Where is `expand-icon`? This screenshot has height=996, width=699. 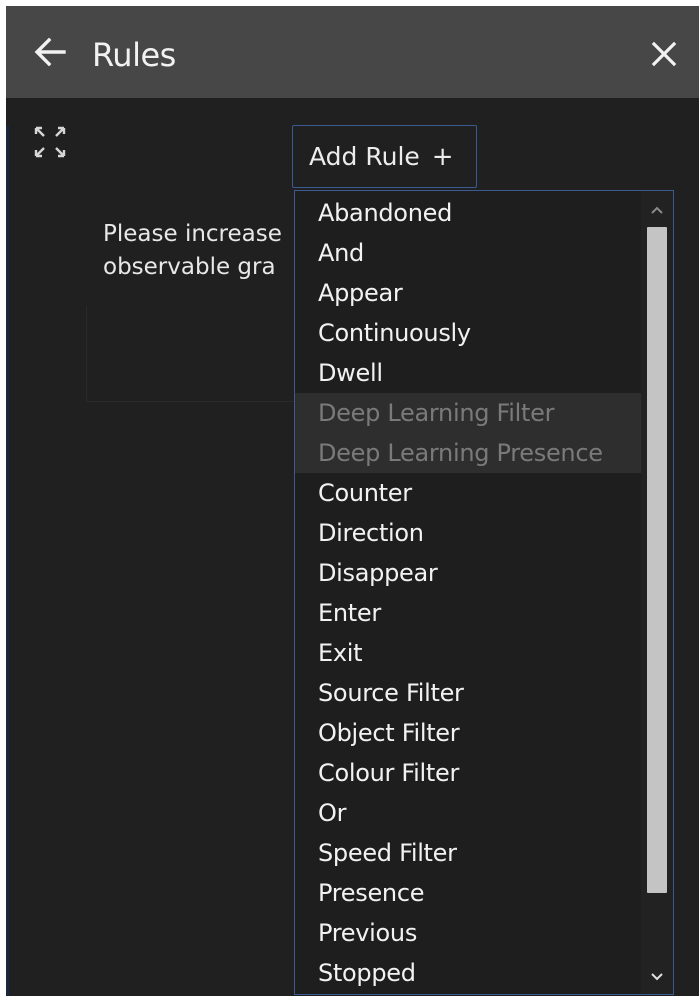 expand-icon is located at coordinates (50, 142).